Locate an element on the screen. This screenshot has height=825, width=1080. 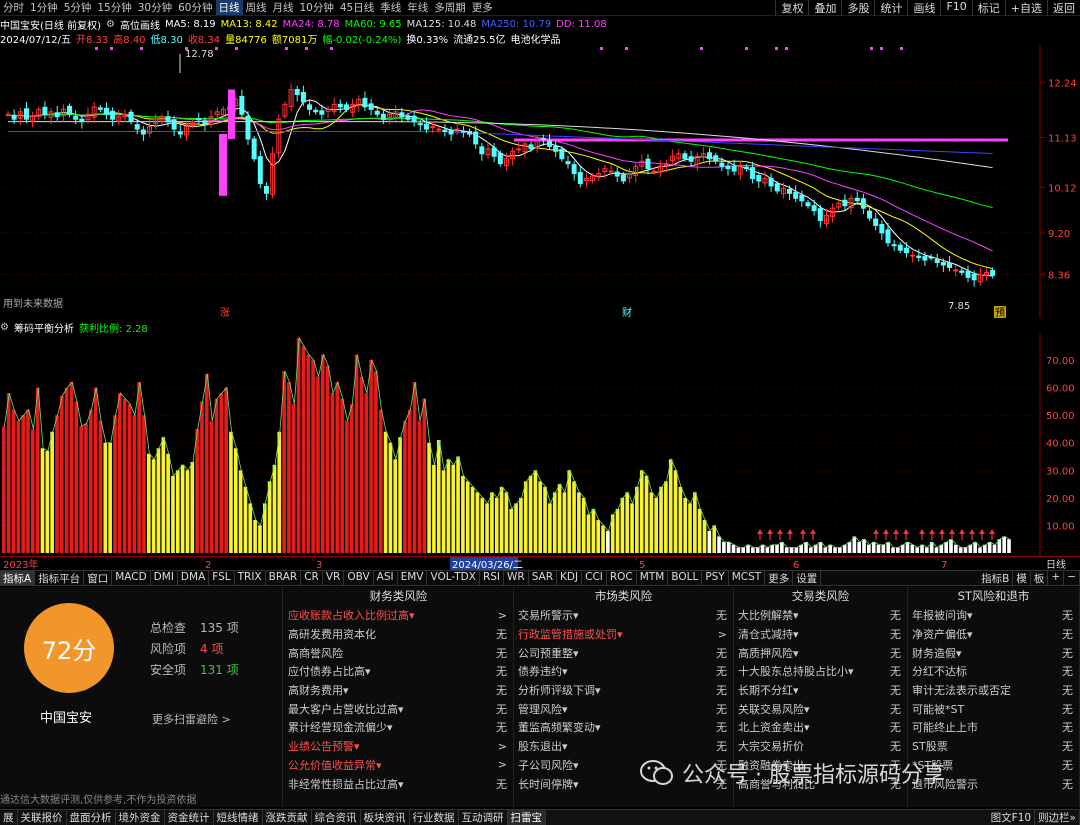
bottom-tab: 境外资金 is located at coordinates (140, 817).